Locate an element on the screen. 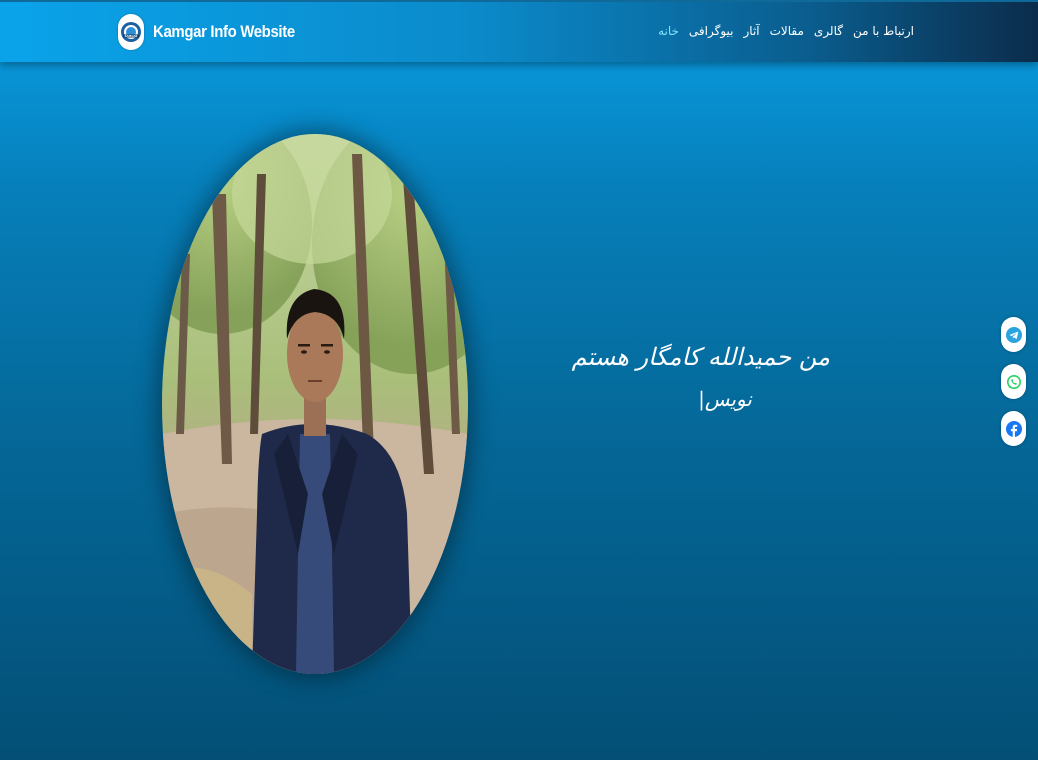 This screenshot has height=760, width=1038. brand-title: Kamgar Info Website is located at coordinates (224, 31).